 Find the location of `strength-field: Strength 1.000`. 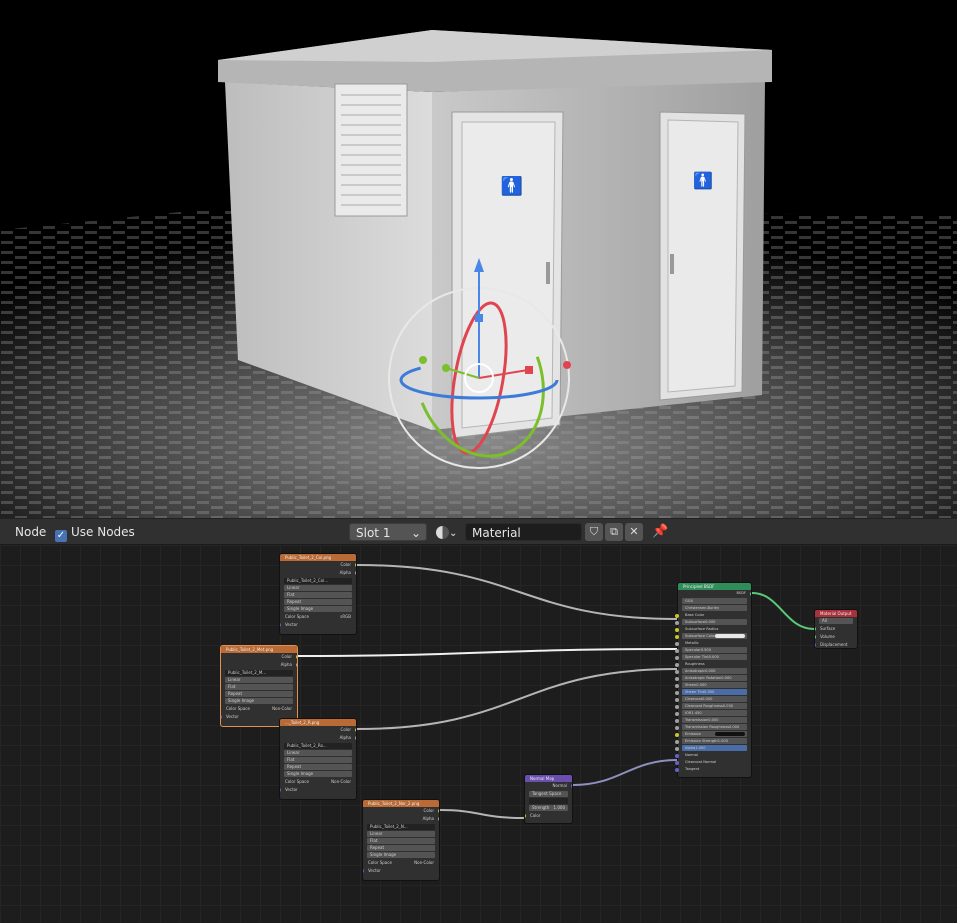

strength-field: Strength 1.000 is located at coordinates (548, 808).